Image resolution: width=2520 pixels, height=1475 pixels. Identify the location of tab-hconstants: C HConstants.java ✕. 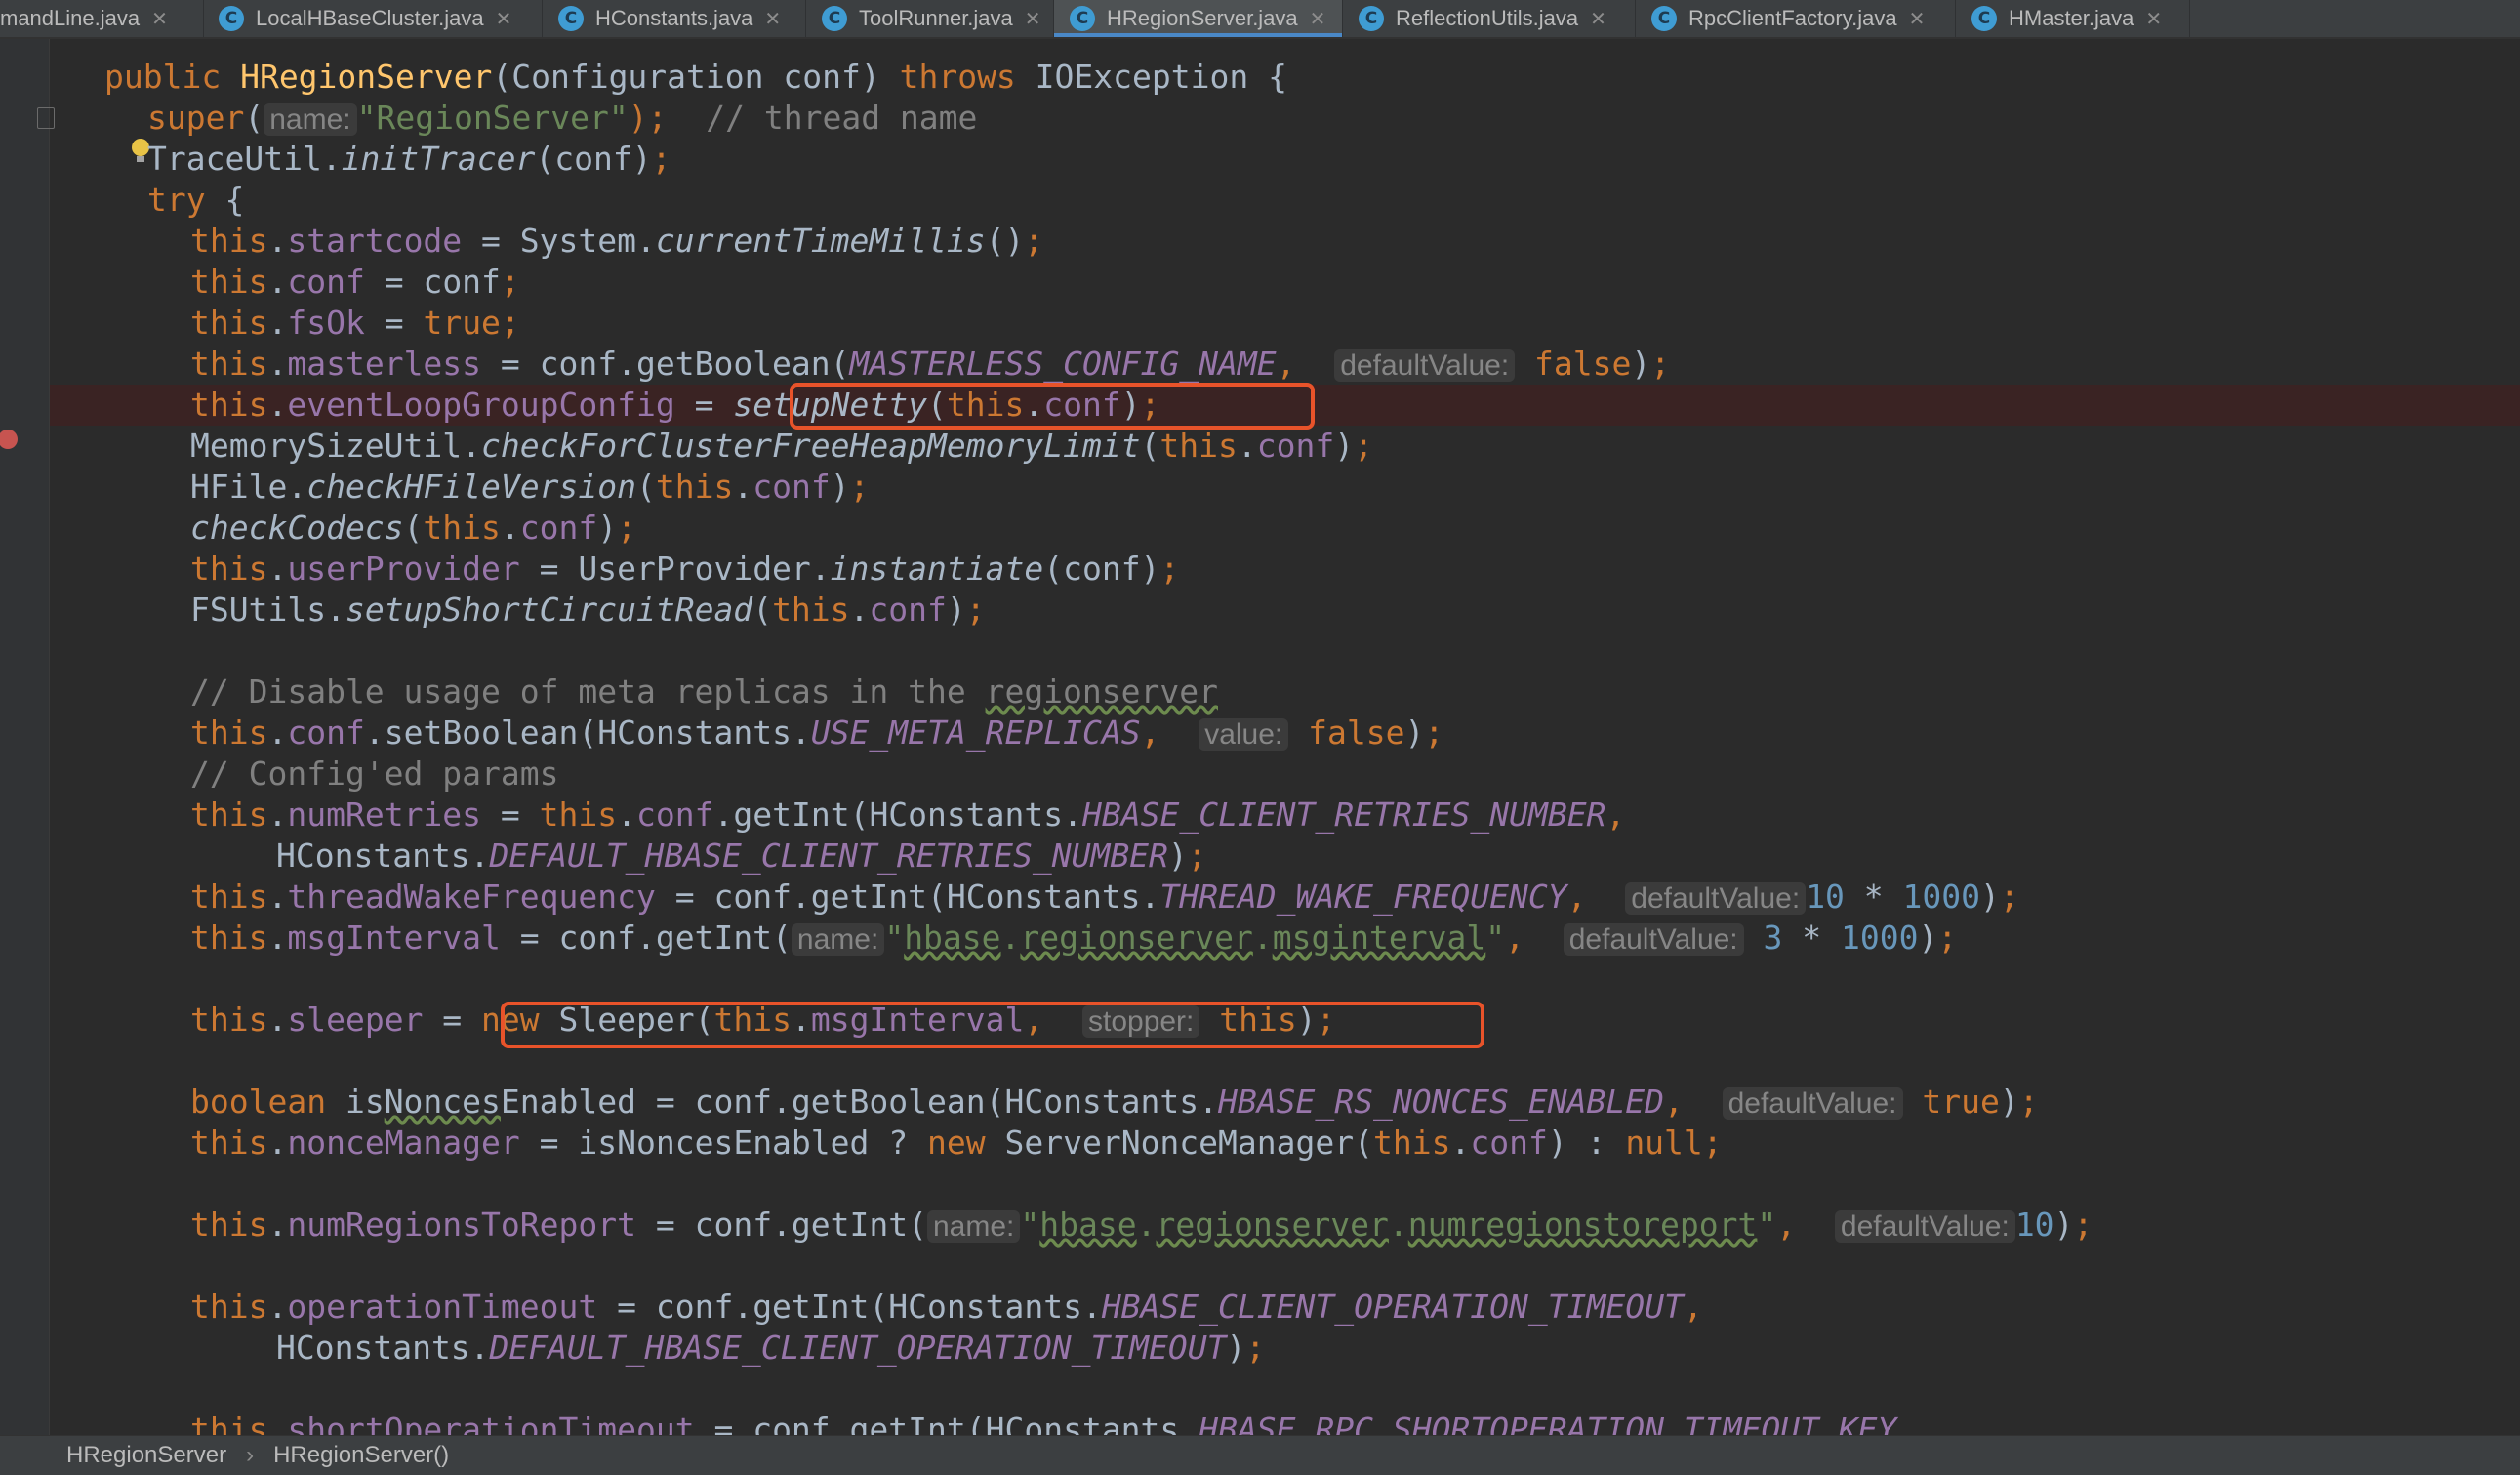
(674, 18).